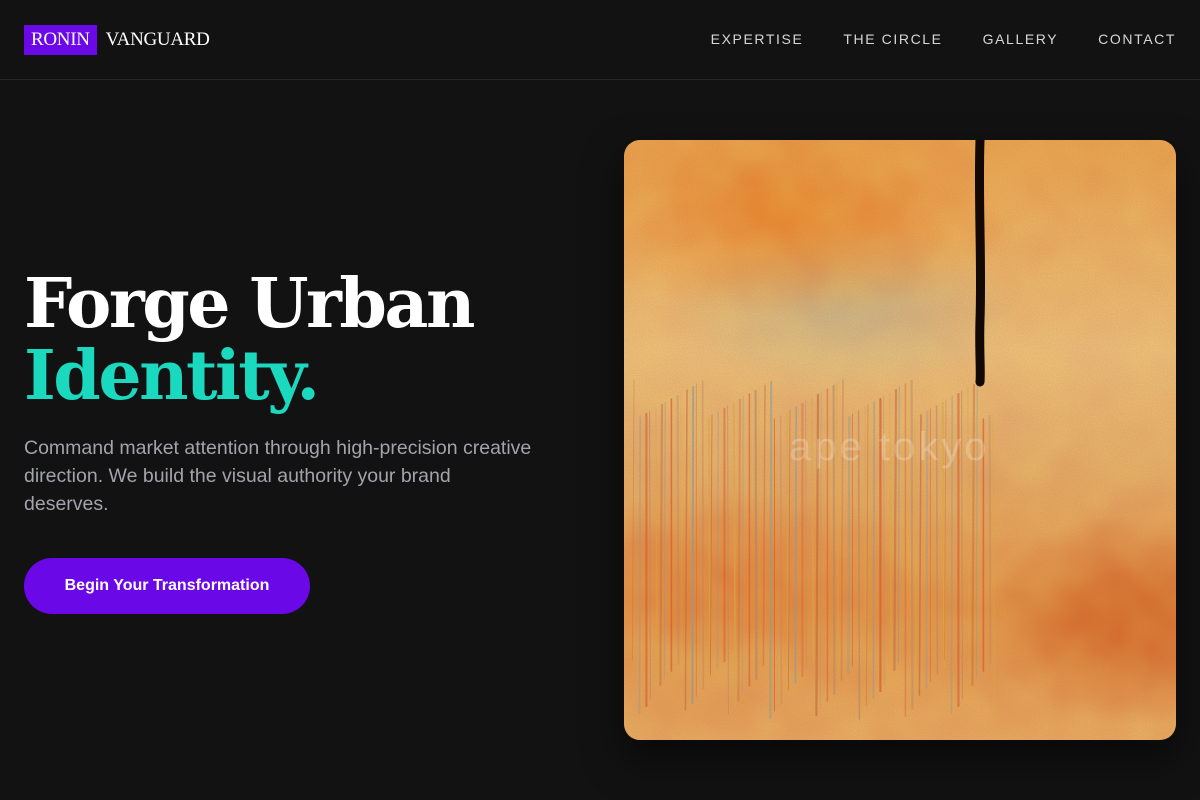 This screenshot has height=800, width=1200. Describe the element at coordinates (167, 586) in the screenshot. I see `begin-transformation-button: Begin Your Transformation` at that location.